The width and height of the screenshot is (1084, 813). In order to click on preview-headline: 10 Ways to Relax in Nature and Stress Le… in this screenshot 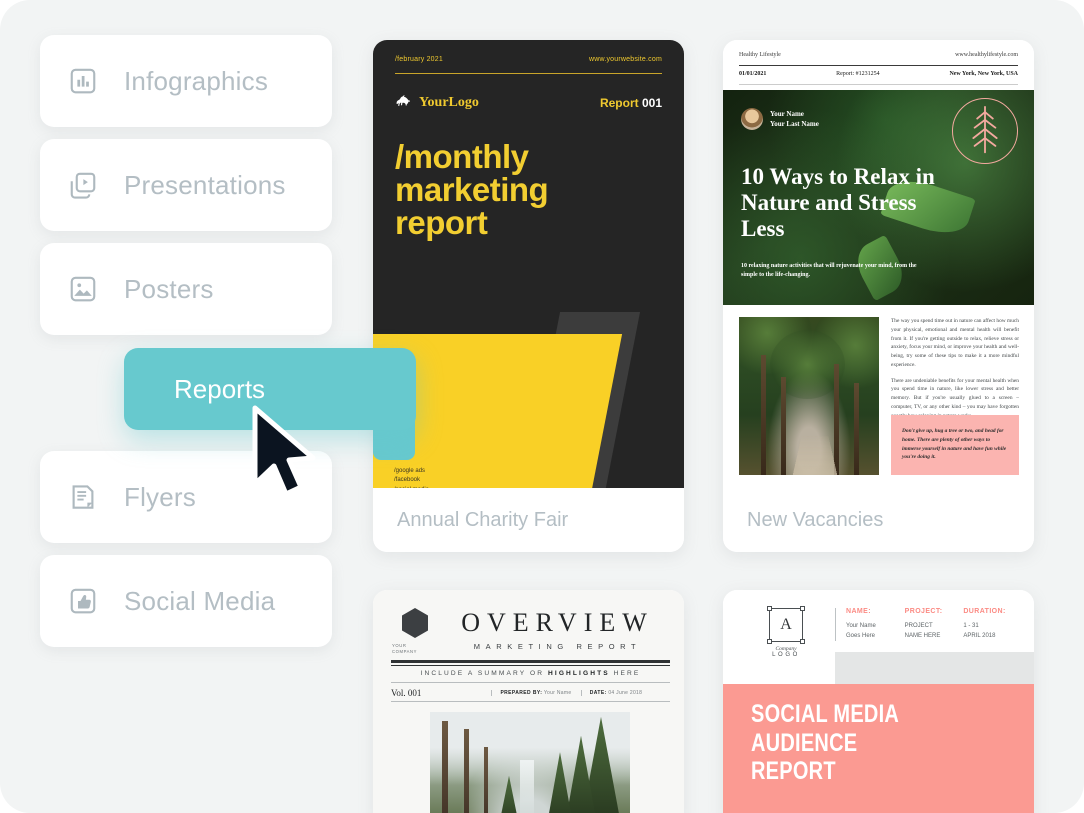, I will do `click(838, 202)`.